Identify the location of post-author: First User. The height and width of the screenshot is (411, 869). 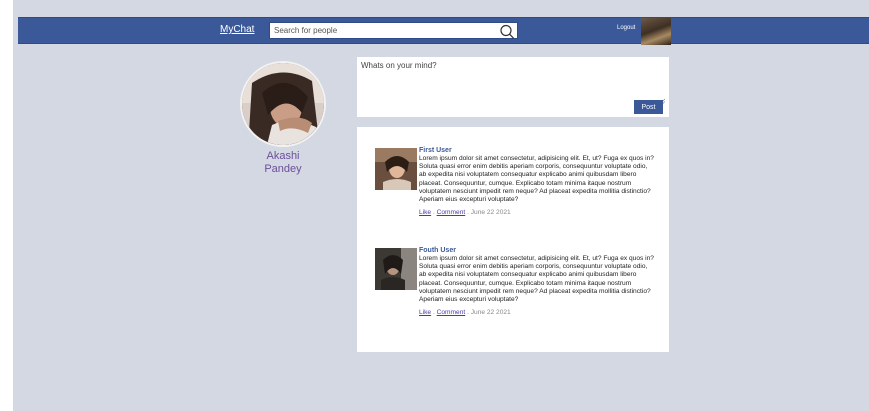
(537, 151).